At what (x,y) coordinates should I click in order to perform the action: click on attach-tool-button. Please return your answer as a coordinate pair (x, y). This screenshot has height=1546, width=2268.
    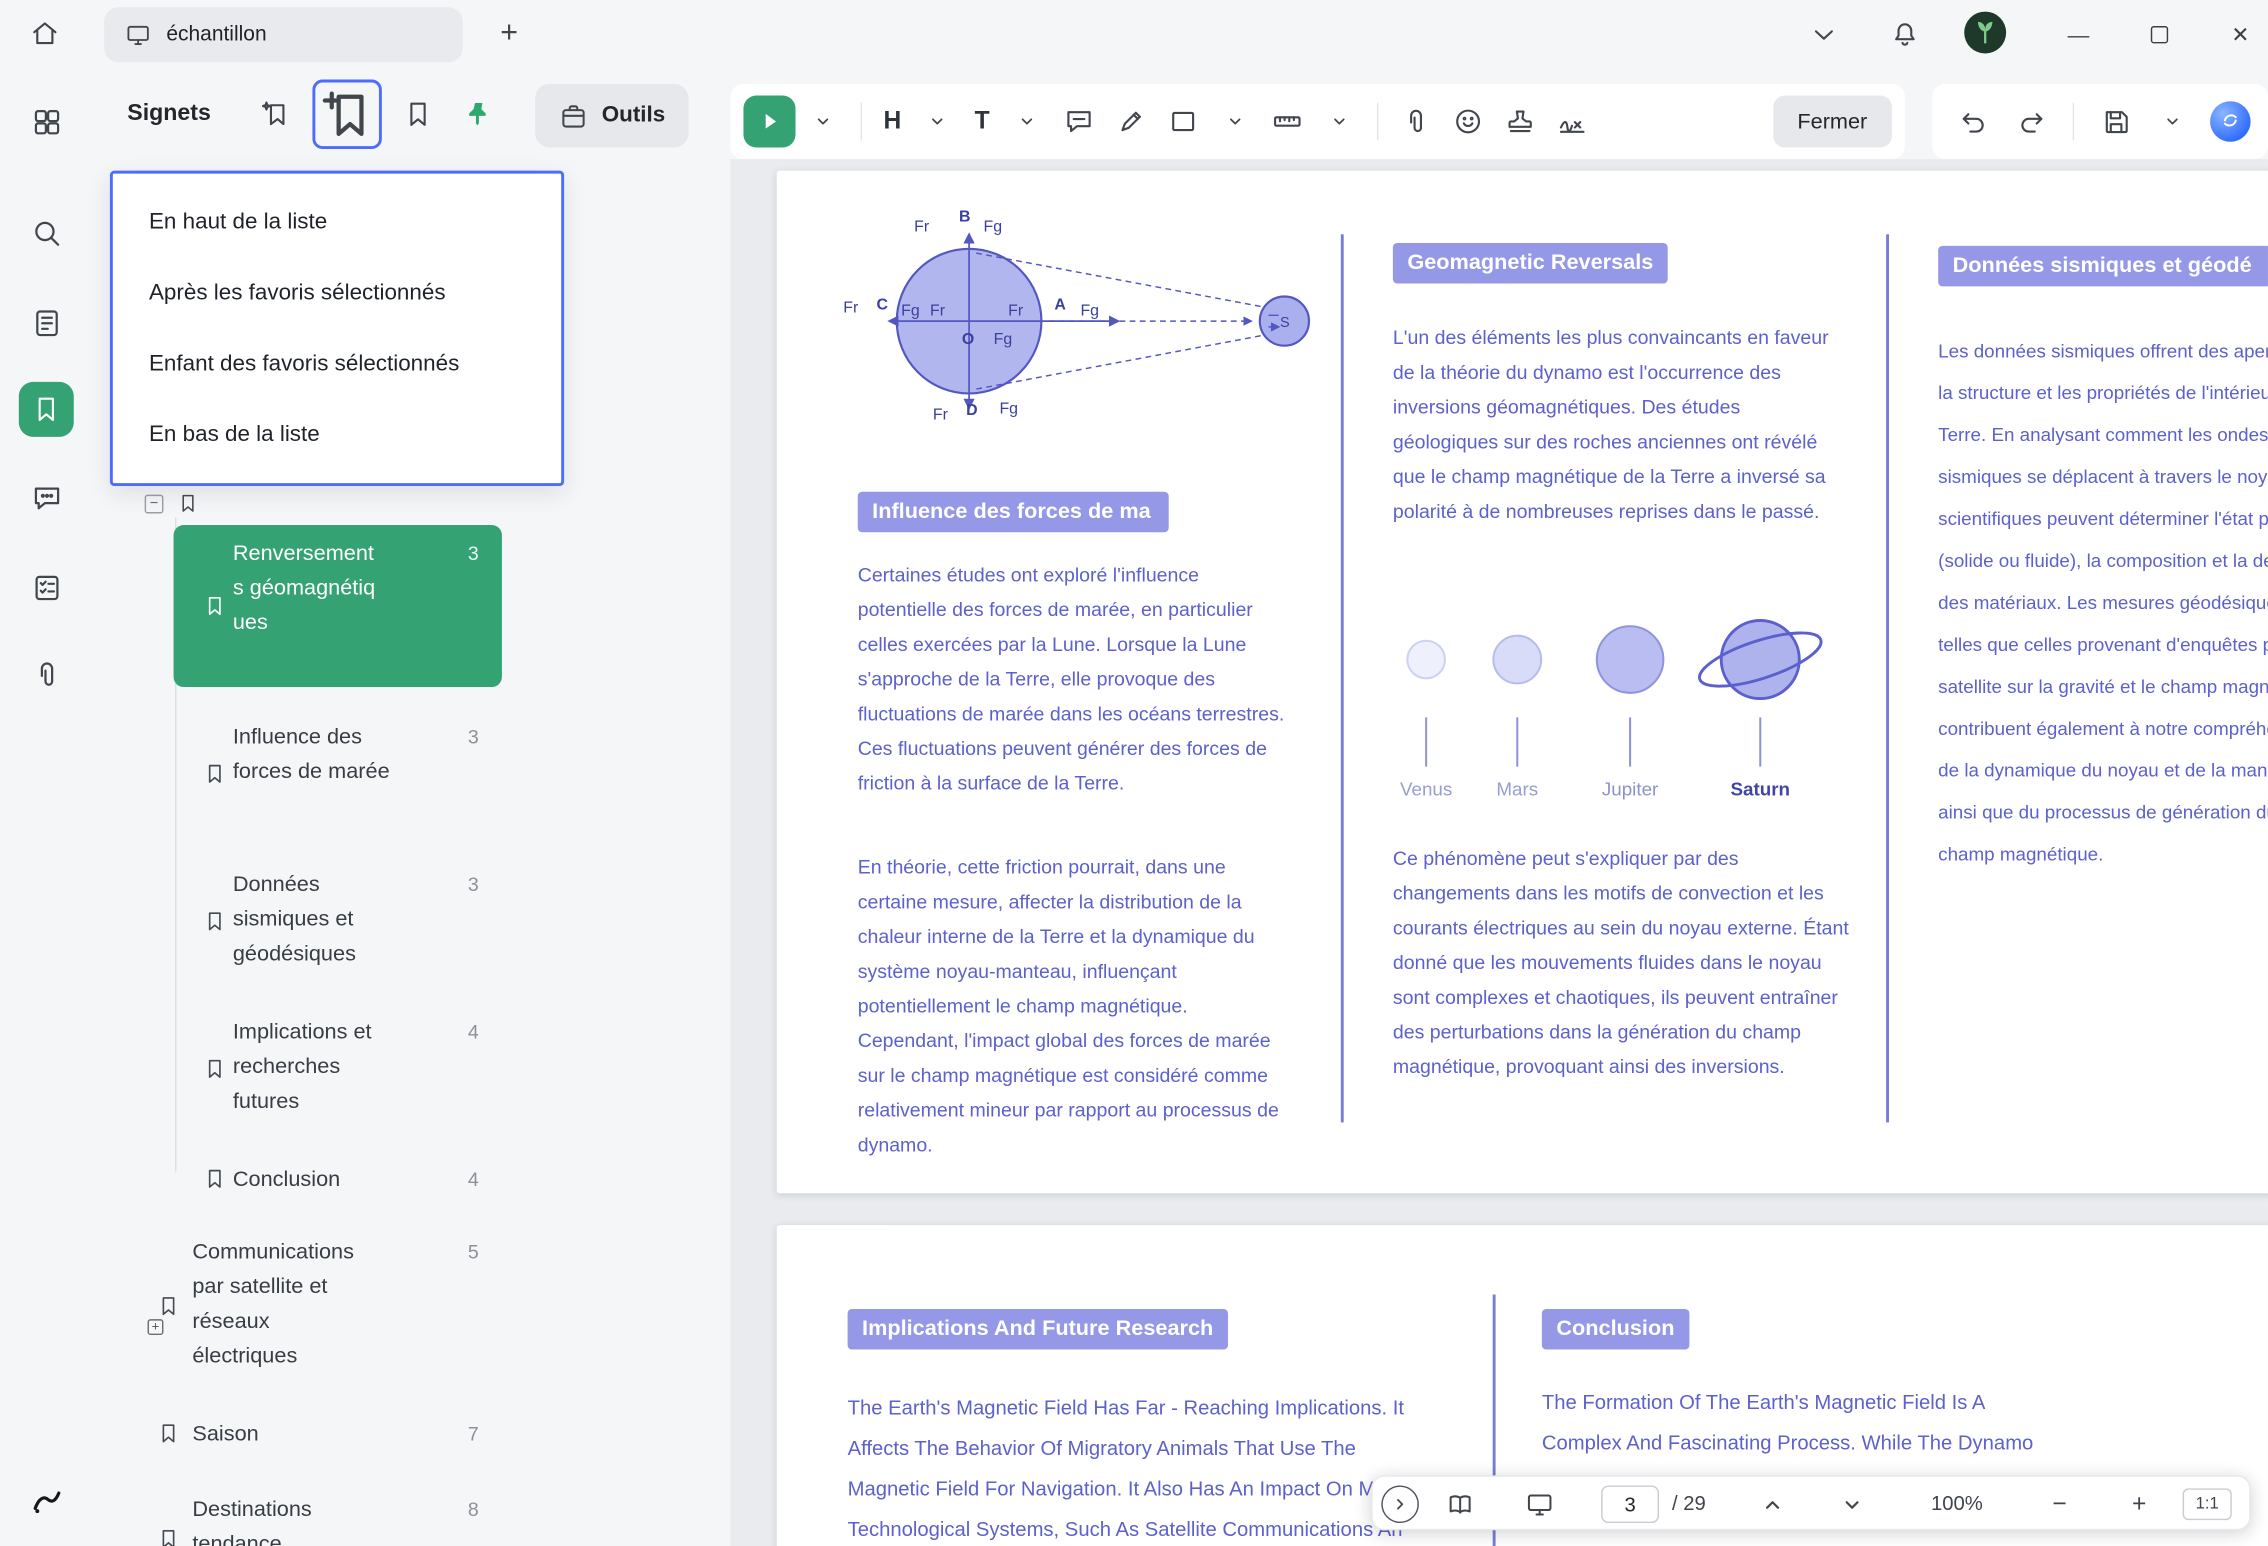
    Looking at the image, I should click on (1415, 121).